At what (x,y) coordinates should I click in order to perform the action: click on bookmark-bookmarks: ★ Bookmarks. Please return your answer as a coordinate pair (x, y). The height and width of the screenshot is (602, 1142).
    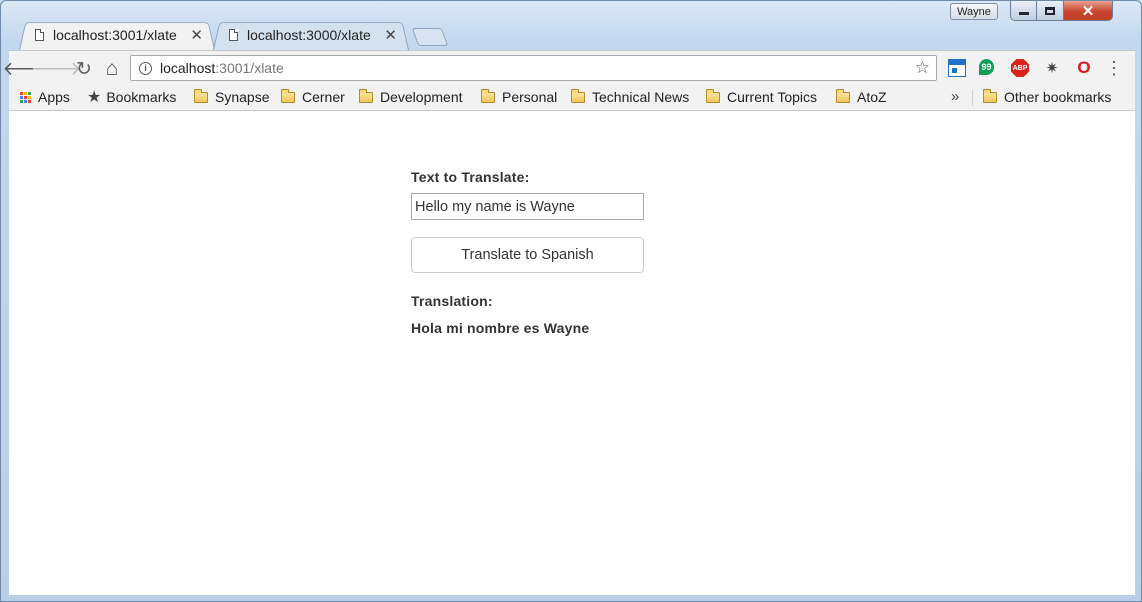
    Looking at the image, I should click on (131, 97).